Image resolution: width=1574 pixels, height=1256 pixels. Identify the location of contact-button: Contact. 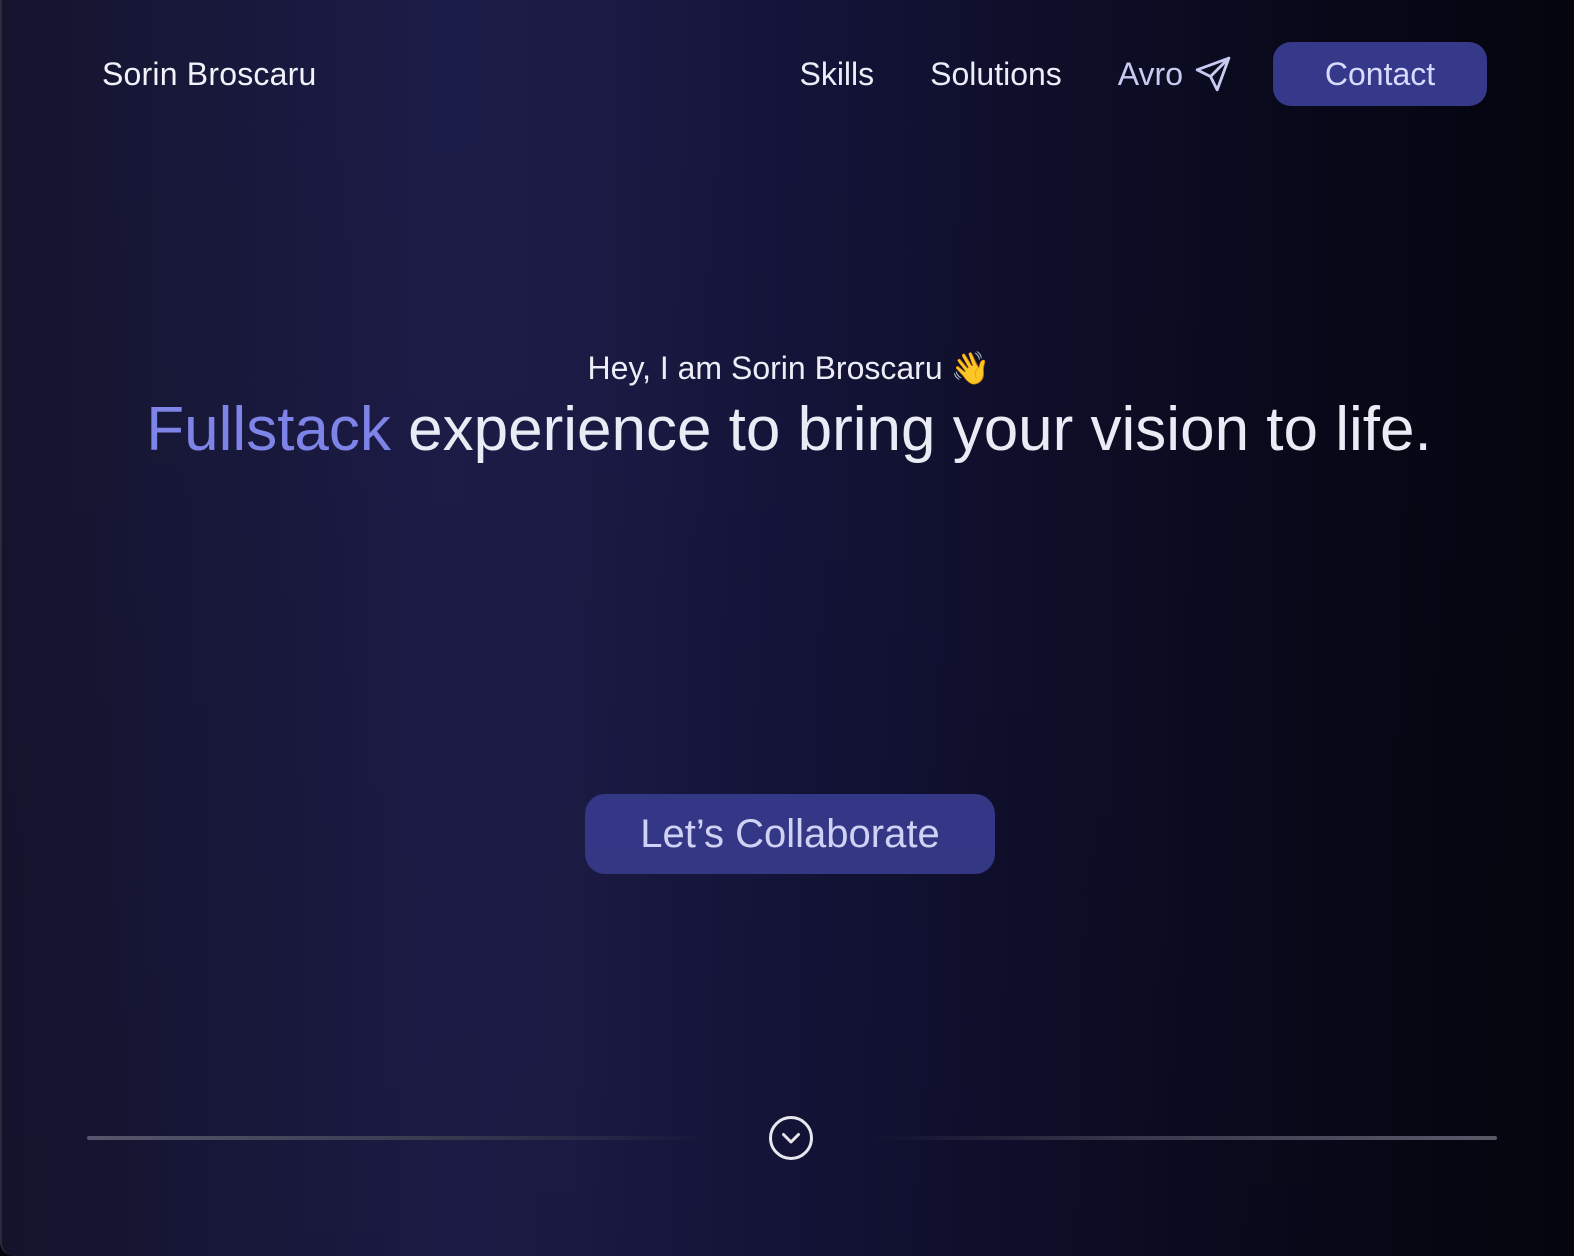
(1380, 74).